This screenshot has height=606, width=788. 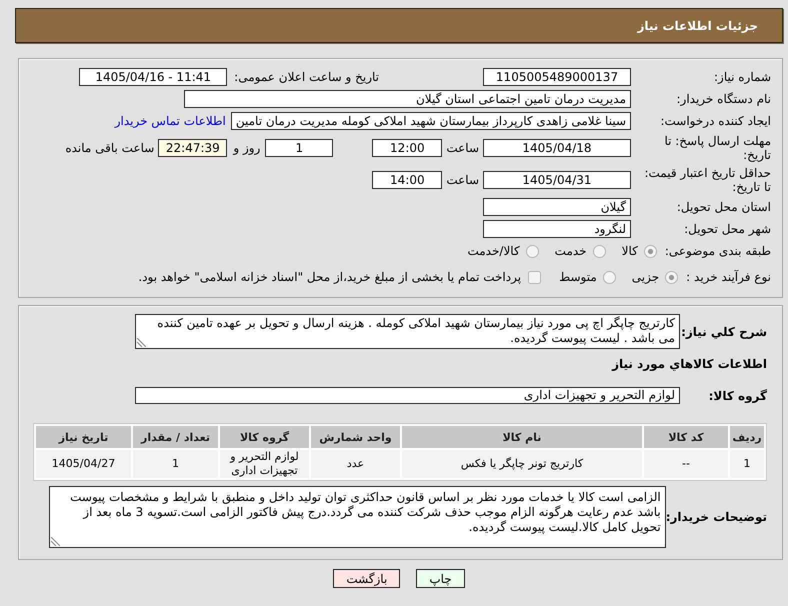 I want to click on option-label: کالا, so click(x=630, y=251).